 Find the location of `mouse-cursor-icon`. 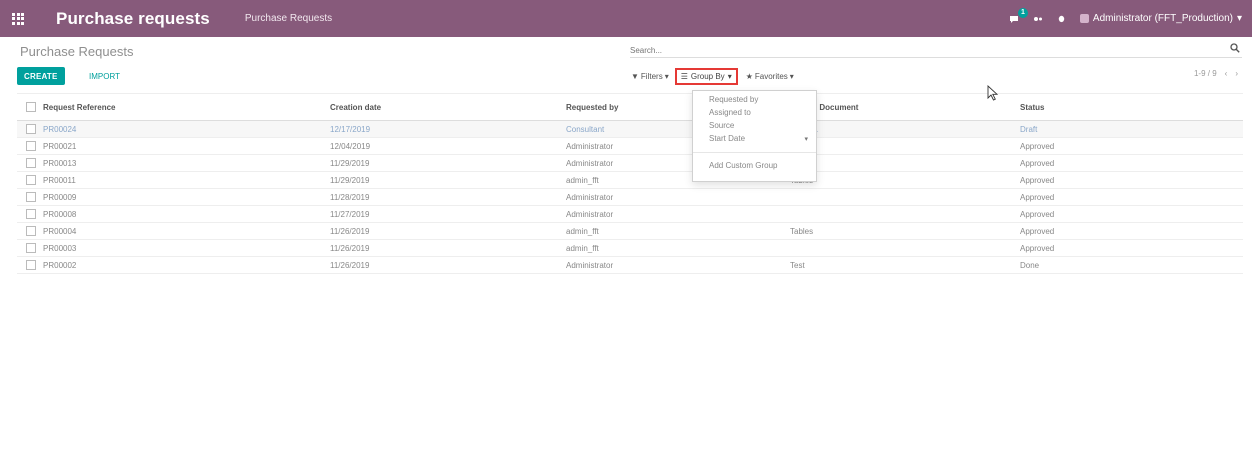

mouse-cursor-icon is located at coordinates (993, 93).